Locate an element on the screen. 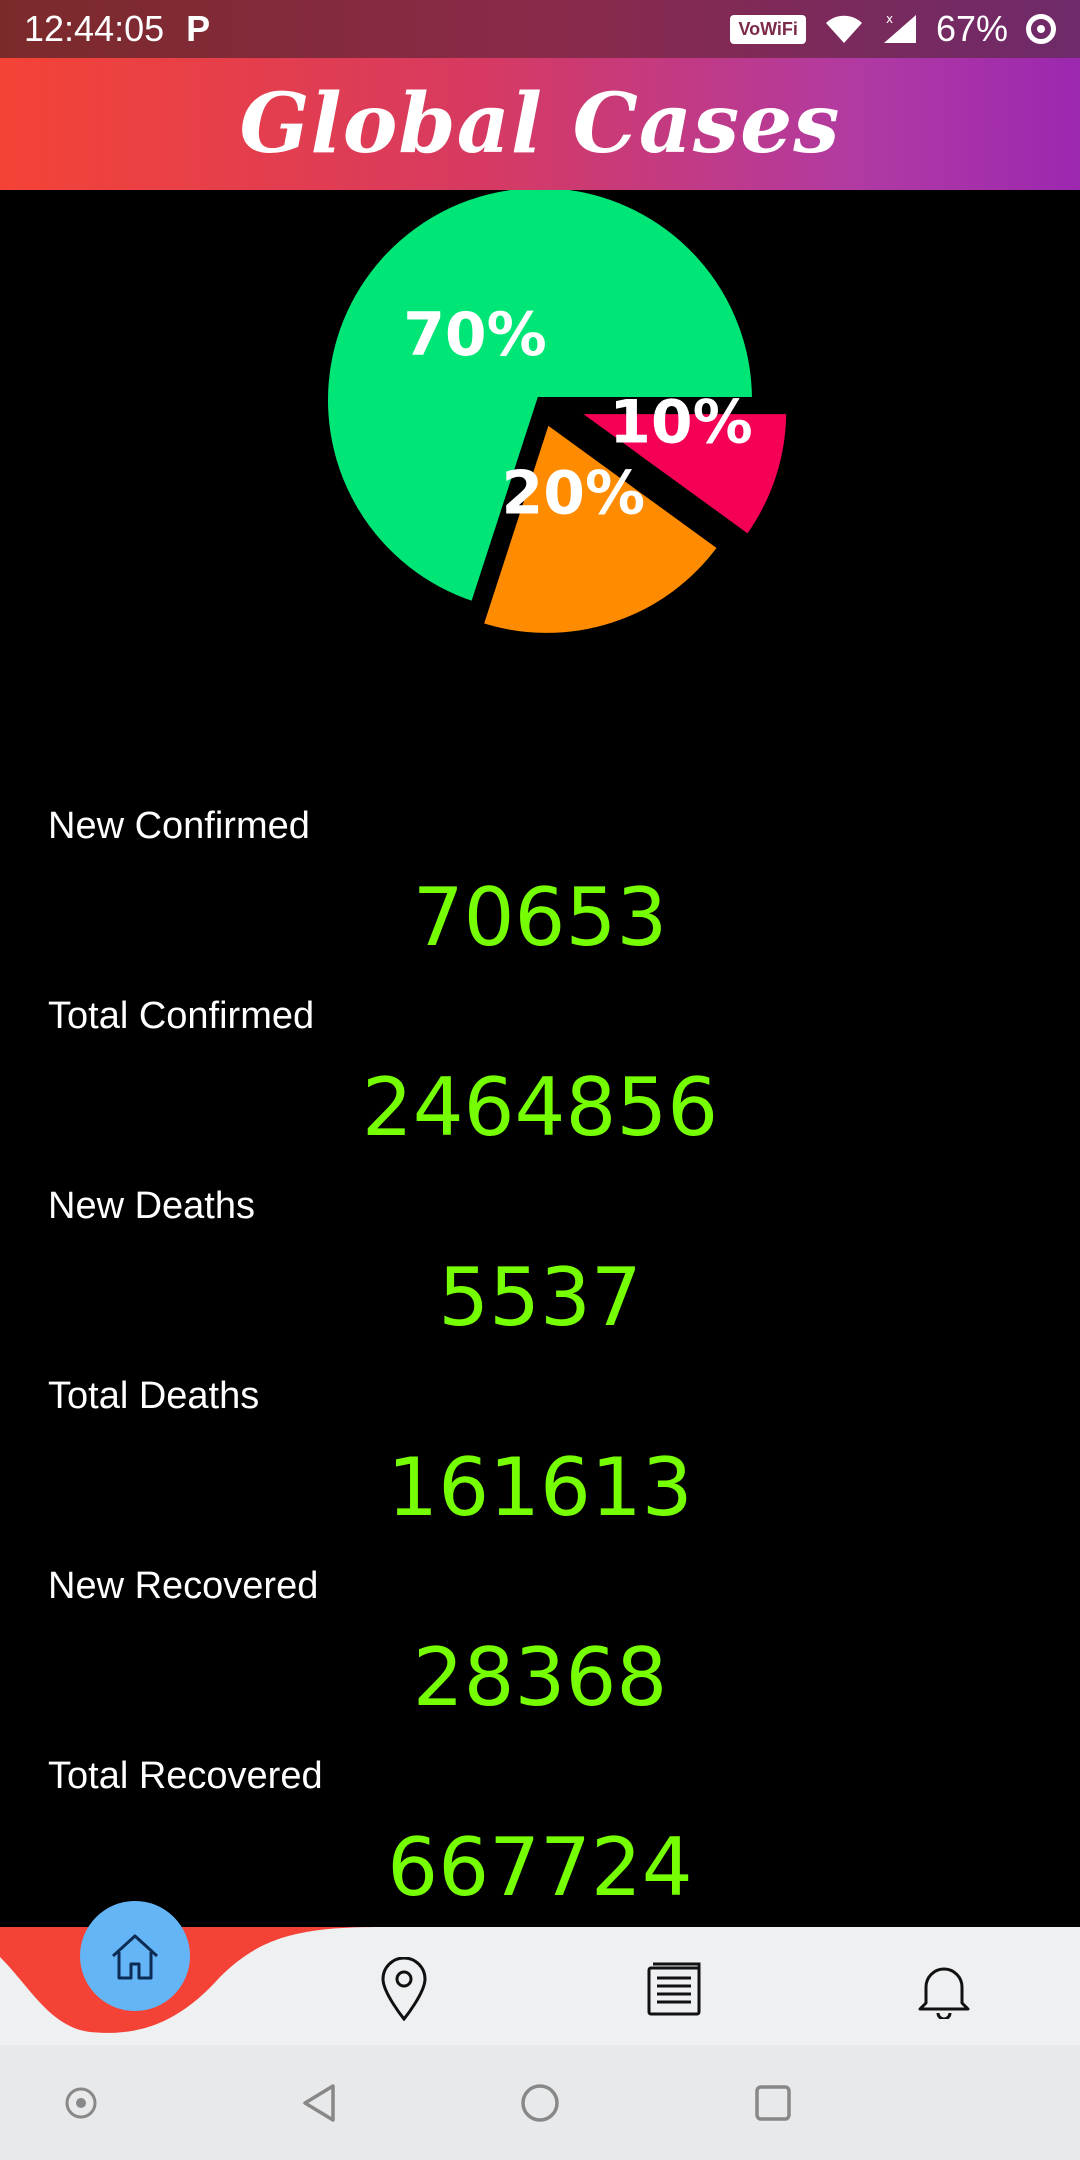 This screenshot has width=1080, height=2160. assistant-button is located at coordinates (81, 2103).